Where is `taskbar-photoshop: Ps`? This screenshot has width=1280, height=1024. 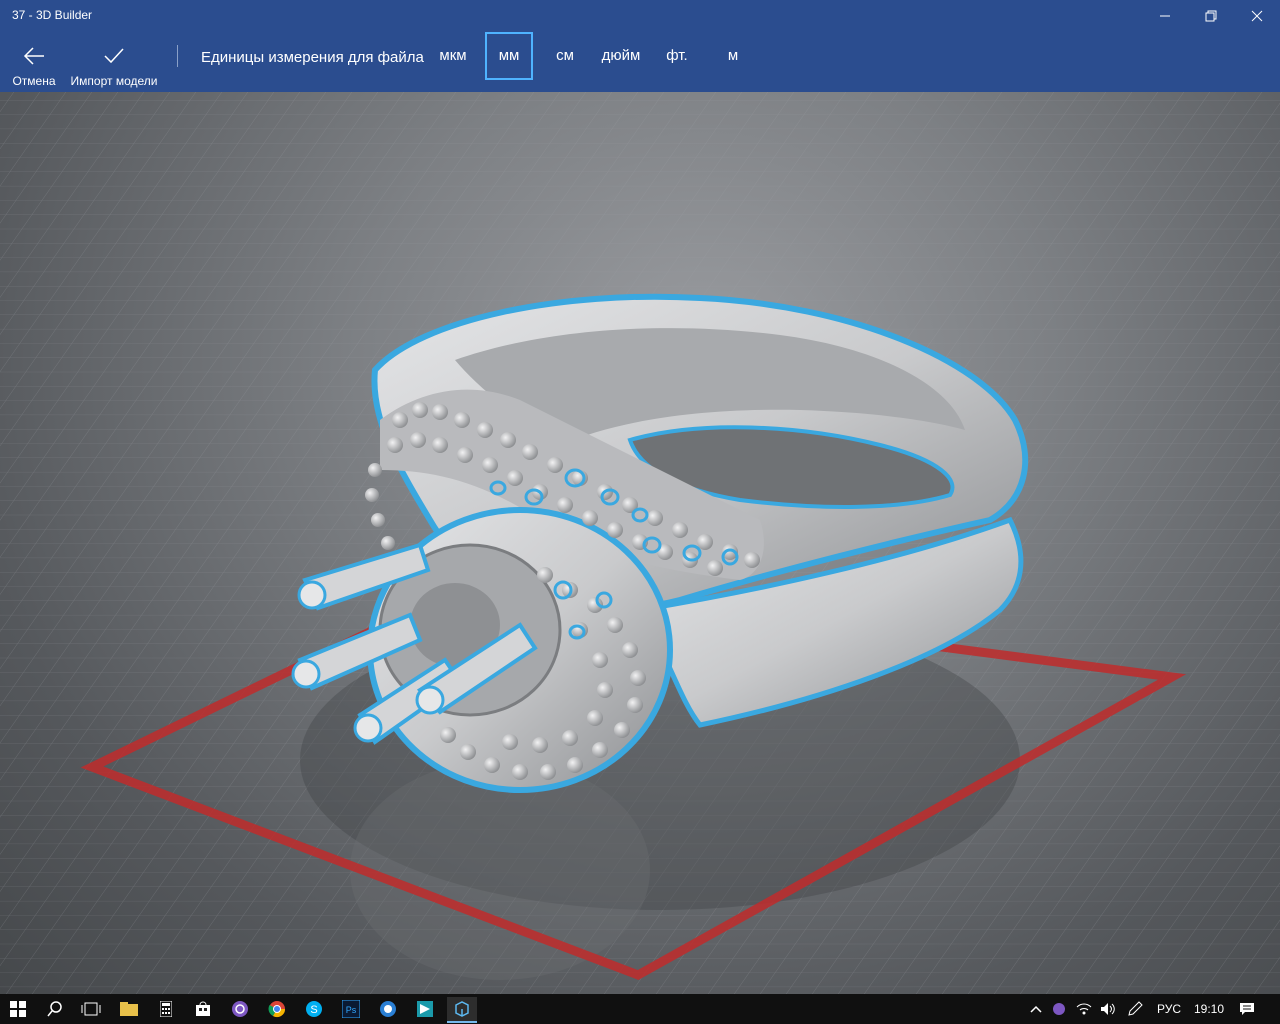
taskbar-photoshop: Ps is located at coordinates (351, 1009).